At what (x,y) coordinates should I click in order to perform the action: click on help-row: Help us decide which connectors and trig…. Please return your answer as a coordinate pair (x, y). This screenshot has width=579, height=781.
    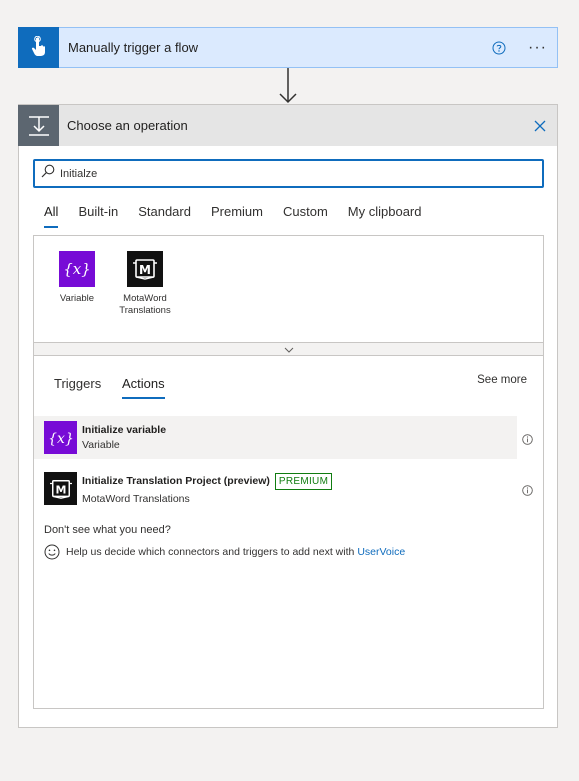
    Looking at the image, I should click on (224, 552).